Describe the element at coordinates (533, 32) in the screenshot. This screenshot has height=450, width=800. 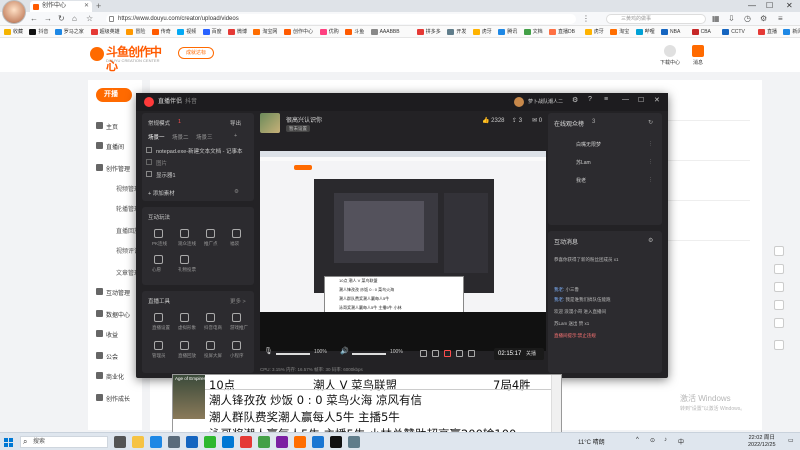
I see `bookmark-item: 文档` at that location.